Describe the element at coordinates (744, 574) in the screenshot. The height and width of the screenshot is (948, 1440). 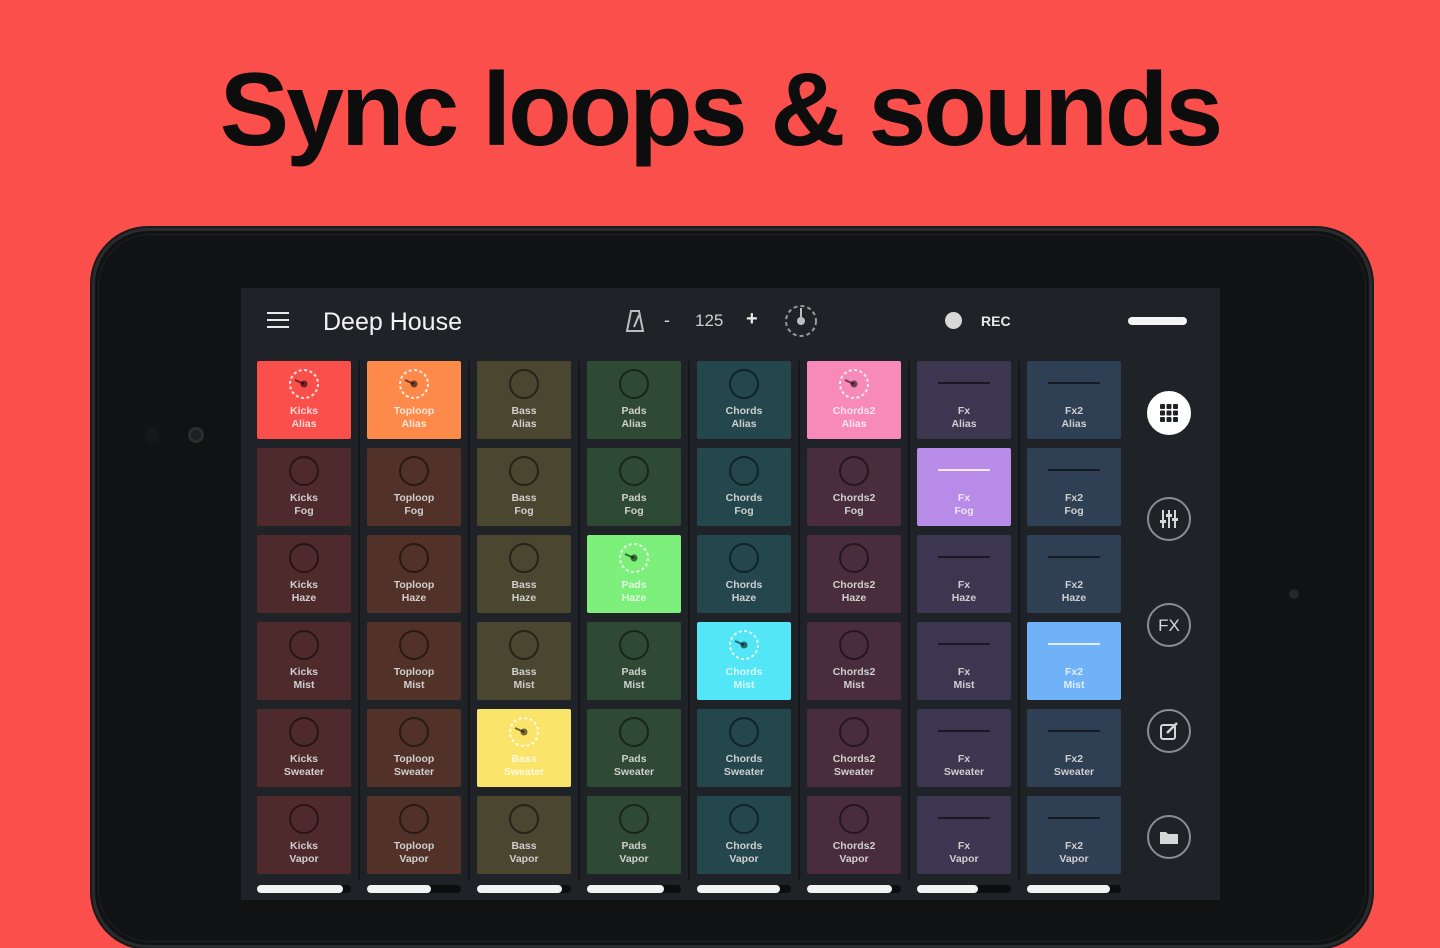
I see `pad-chords-haze: Chords Haze` at that location.